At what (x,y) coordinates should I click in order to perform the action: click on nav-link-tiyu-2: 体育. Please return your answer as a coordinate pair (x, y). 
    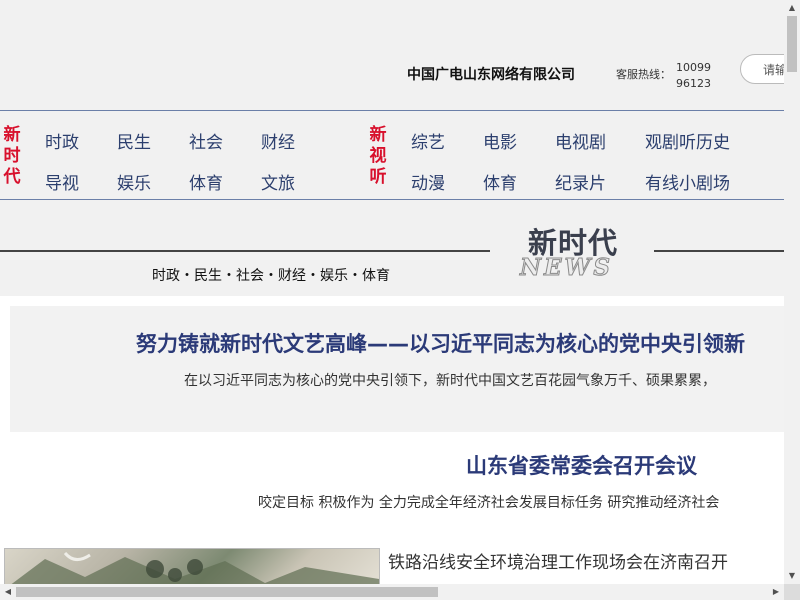
    Looking at the image, I should click on (500, 181).